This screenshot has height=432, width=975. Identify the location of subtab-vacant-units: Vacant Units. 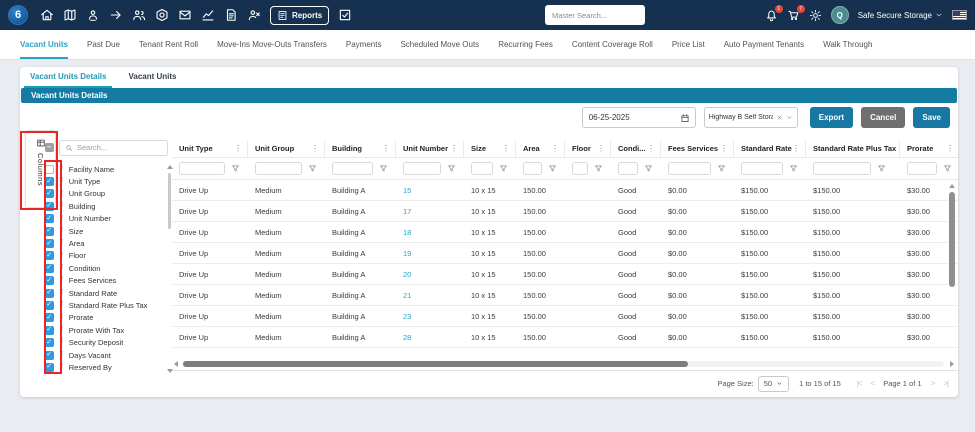
(152, 77).